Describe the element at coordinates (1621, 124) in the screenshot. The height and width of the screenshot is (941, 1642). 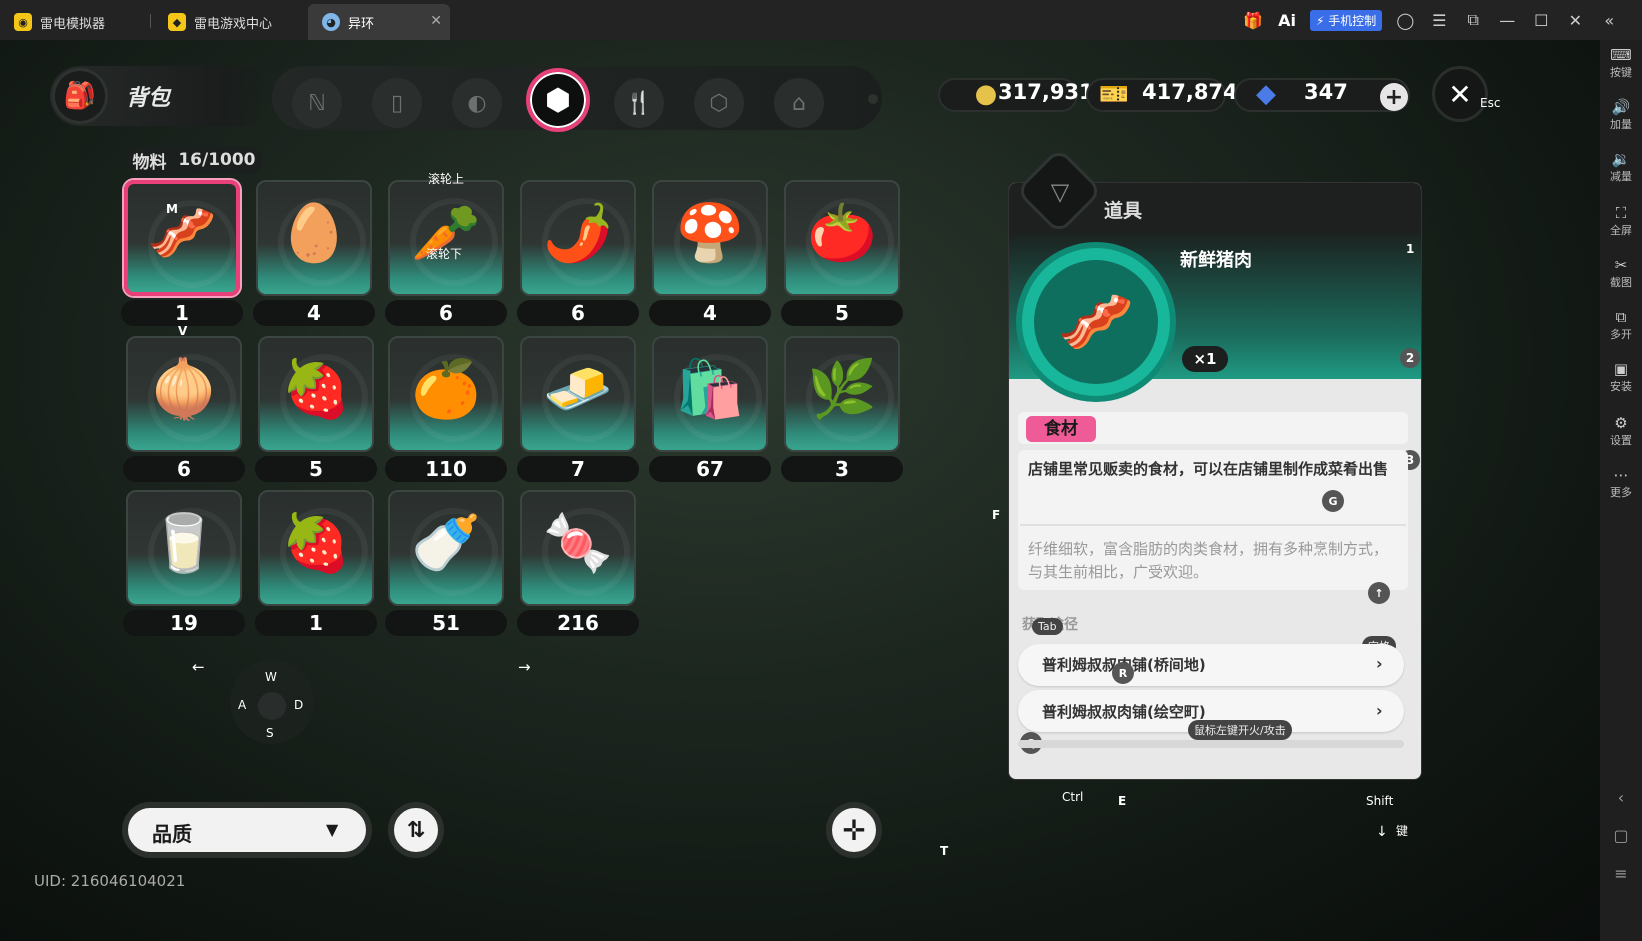
I see `sidebar-item-label: 加量` at that location.